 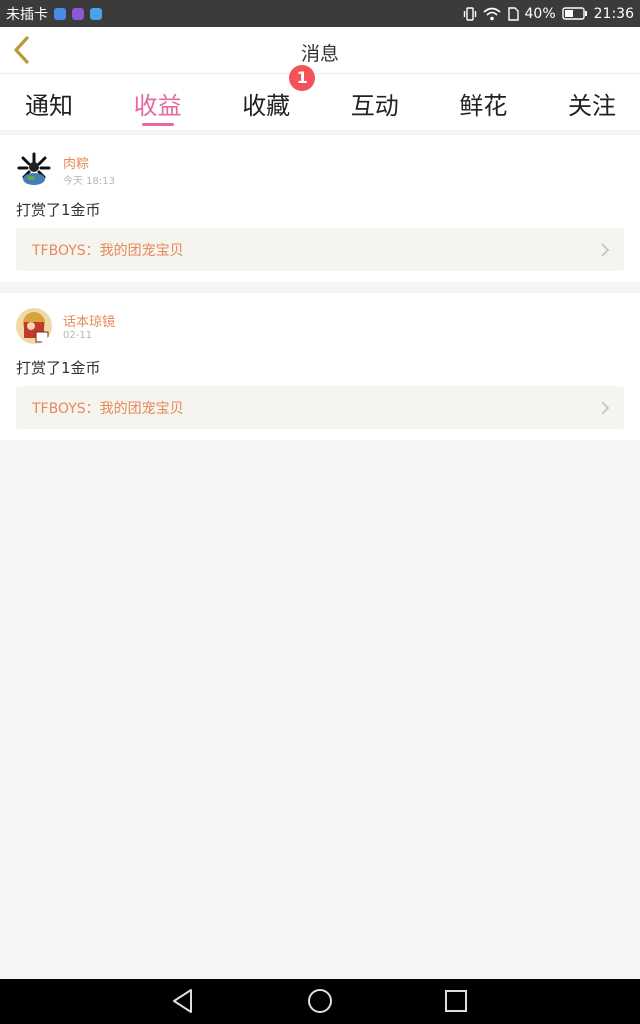 I want to click on message-time: 今天 18:13, so click(x=89, y=181).